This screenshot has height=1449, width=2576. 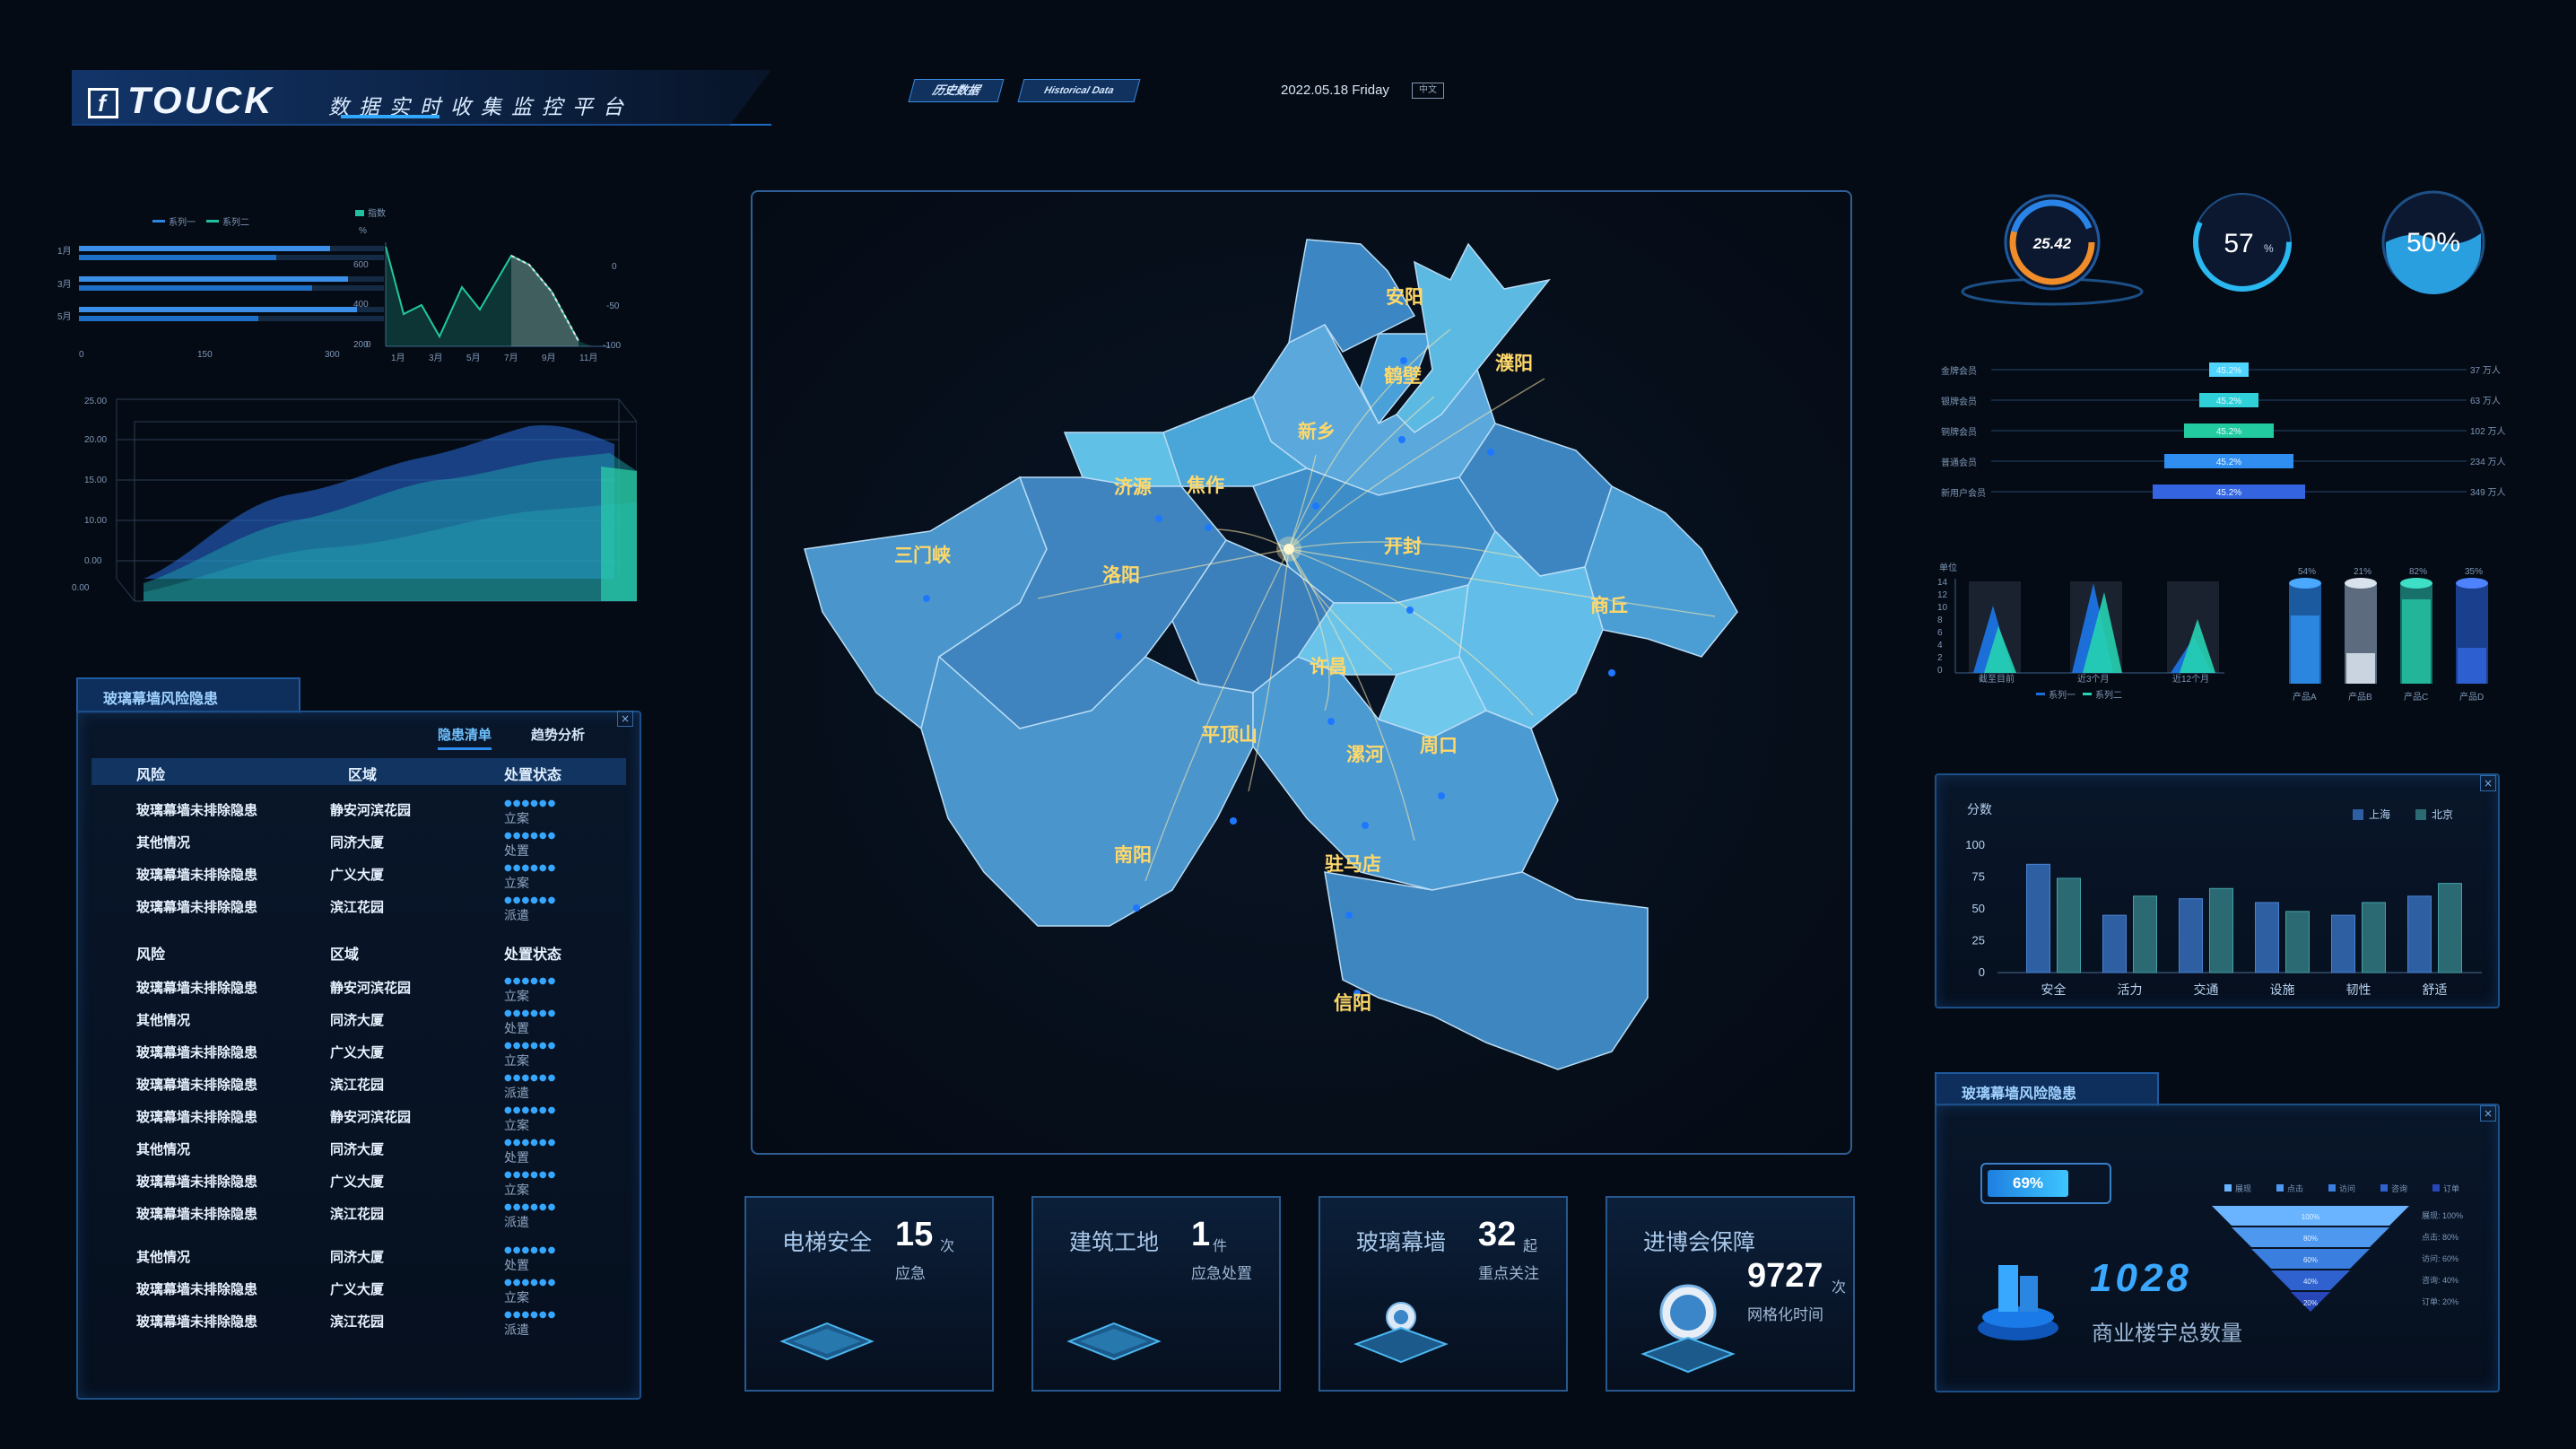 What do you see at coordinates (869, 1294) in the screenshot?
I see `stat-card-elevator: 电梯安全 15 次 应急` at bounding box center [869, 1294].